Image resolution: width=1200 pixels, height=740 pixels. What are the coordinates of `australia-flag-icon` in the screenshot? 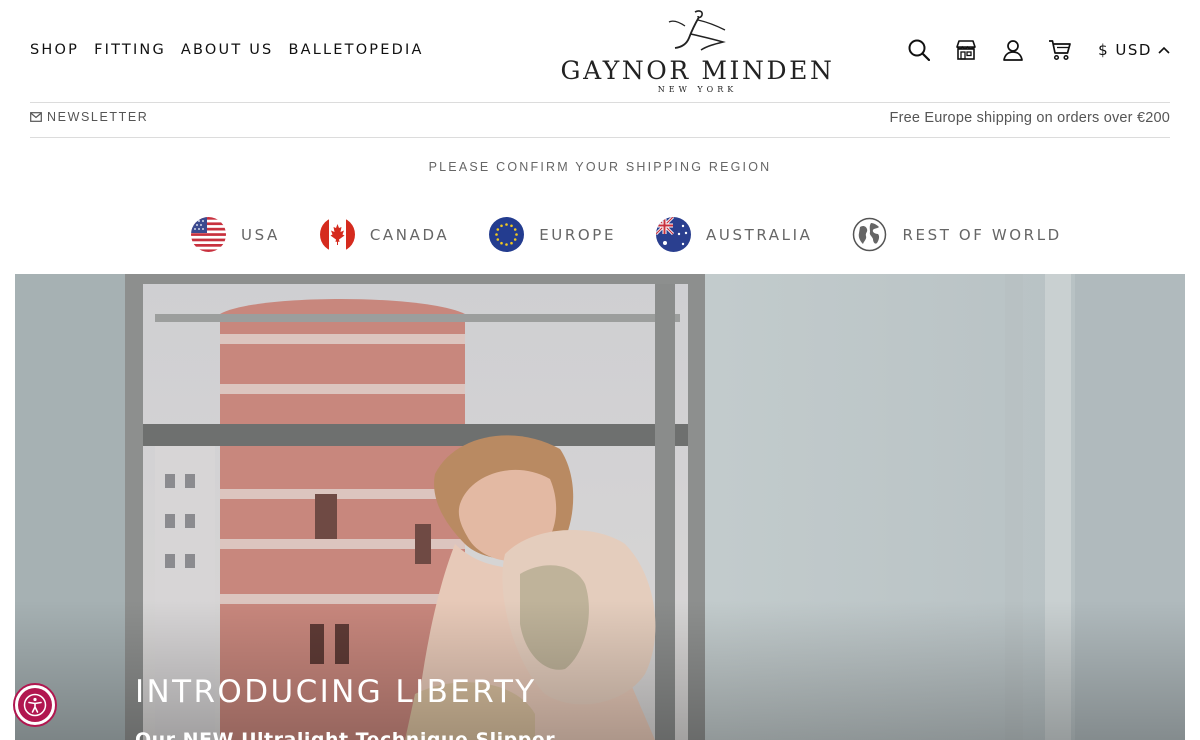 It's located at (674, 234).